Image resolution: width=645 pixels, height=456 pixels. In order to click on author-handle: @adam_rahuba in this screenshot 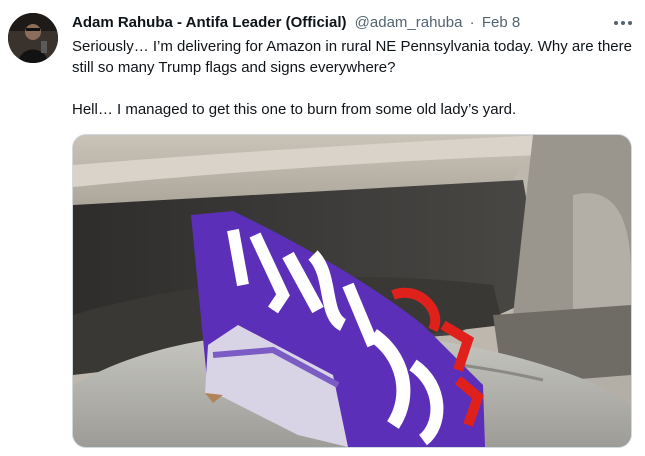, I will do `click(409, 22)`.